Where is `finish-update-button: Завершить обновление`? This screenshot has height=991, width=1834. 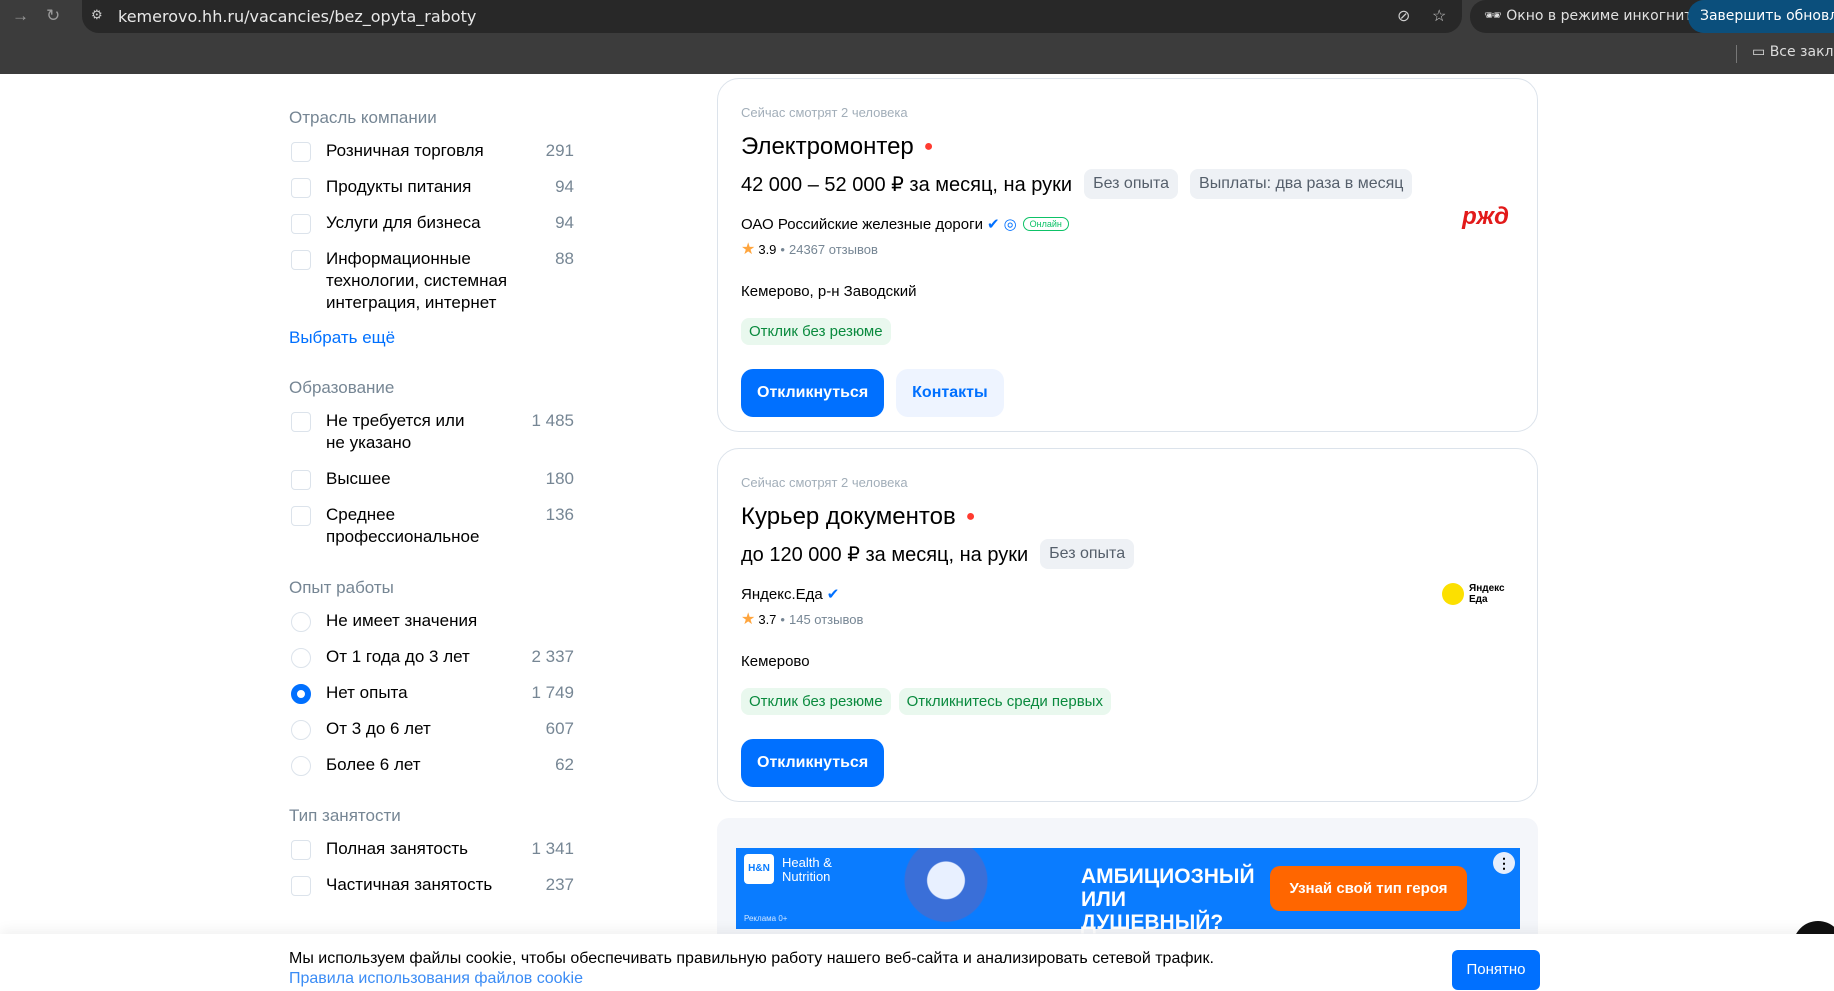
finish-update-button: Завершить обновление is located at coordinates (1761, 16).